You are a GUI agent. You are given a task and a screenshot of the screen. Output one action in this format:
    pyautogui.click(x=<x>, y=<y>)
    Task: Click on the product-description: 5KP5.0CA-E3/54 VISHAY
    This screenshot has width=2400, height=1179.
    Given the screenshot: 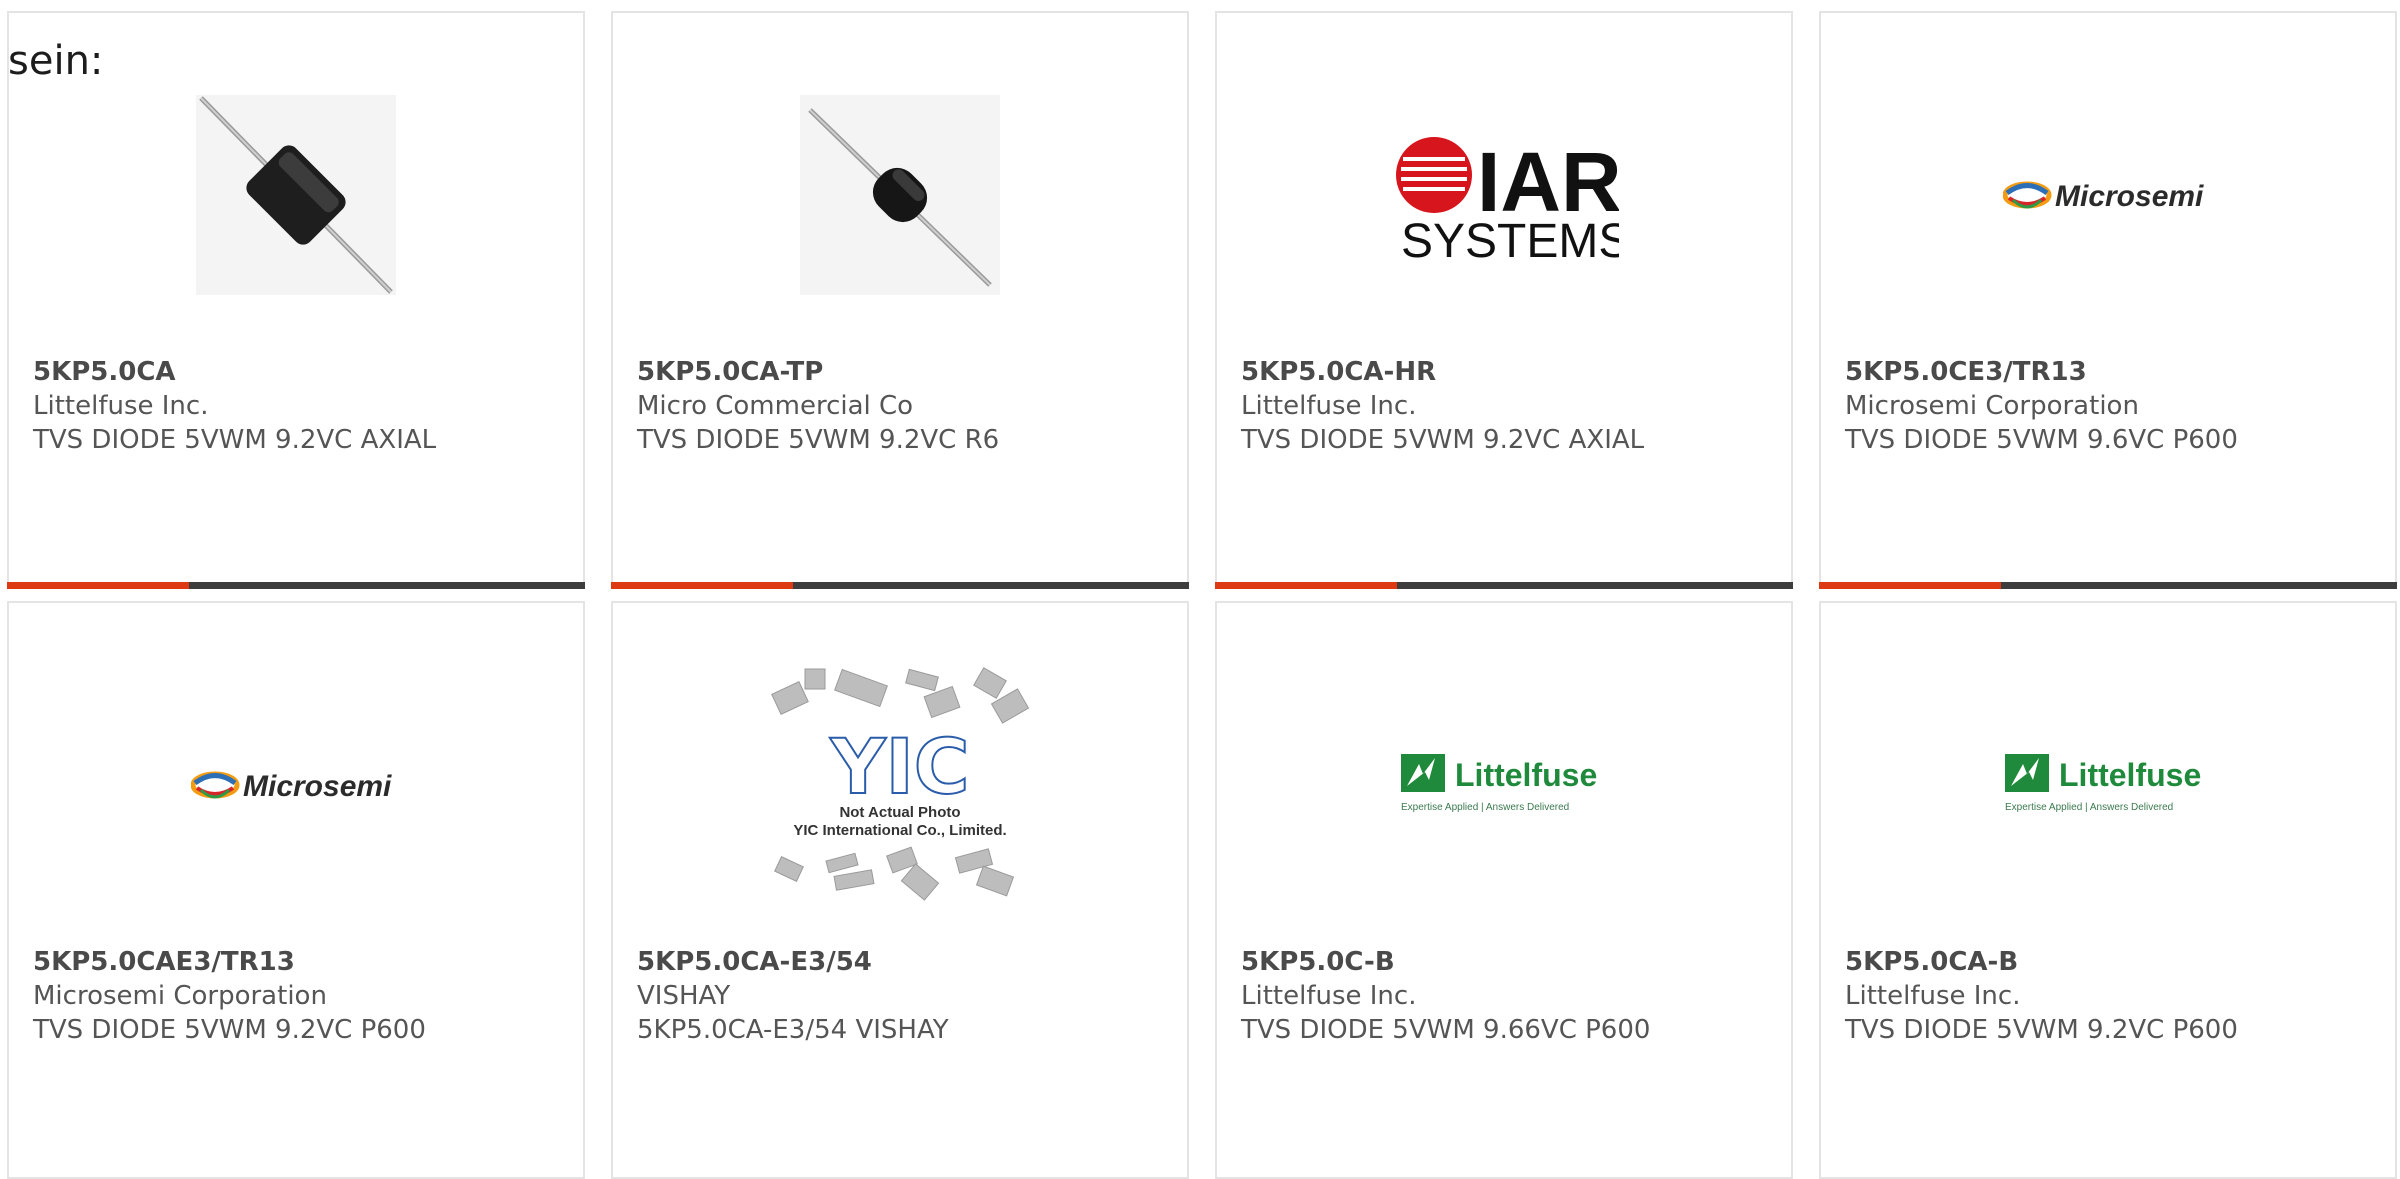 What is the action you would take?
    pyautogui.click(x=793, y=1030)
    